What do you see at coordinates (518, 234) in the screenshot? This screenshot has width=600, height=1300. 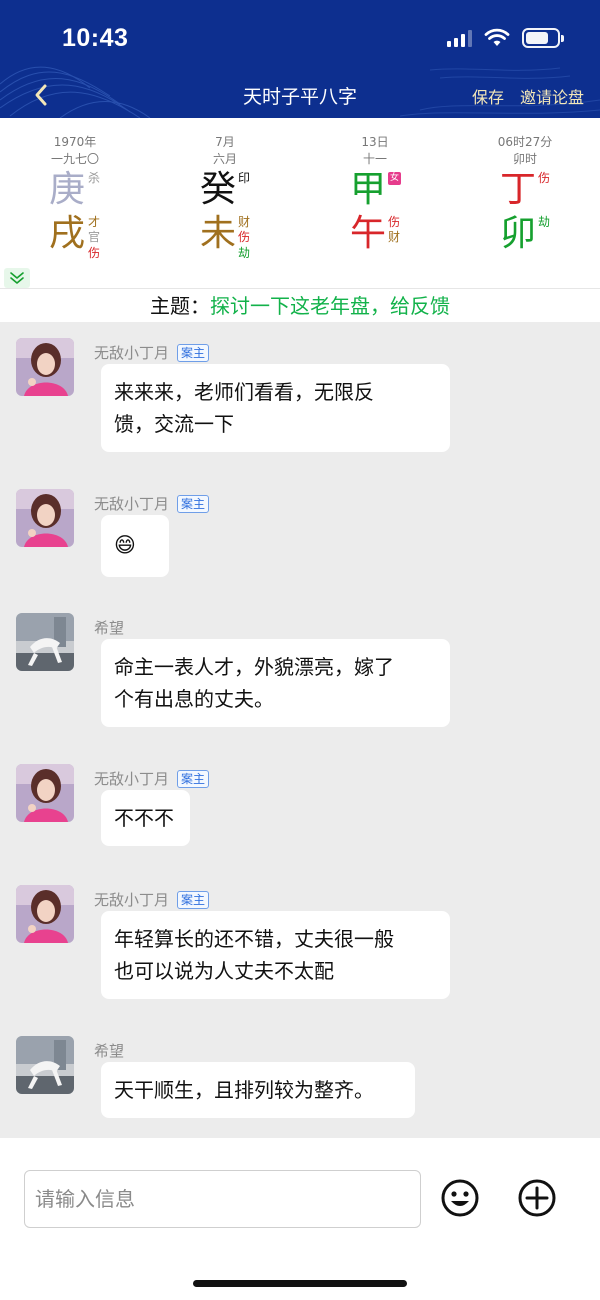 I see `earthly-branch: 卯` at bounding box center [518, 234].